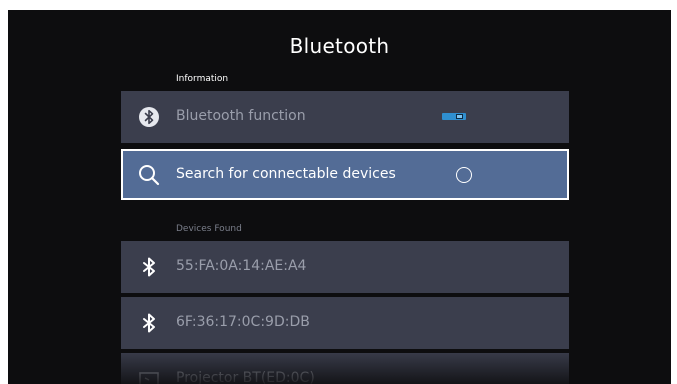  I want to click on bluetooth-function-row: Bluetooth function, so click(345, 117).